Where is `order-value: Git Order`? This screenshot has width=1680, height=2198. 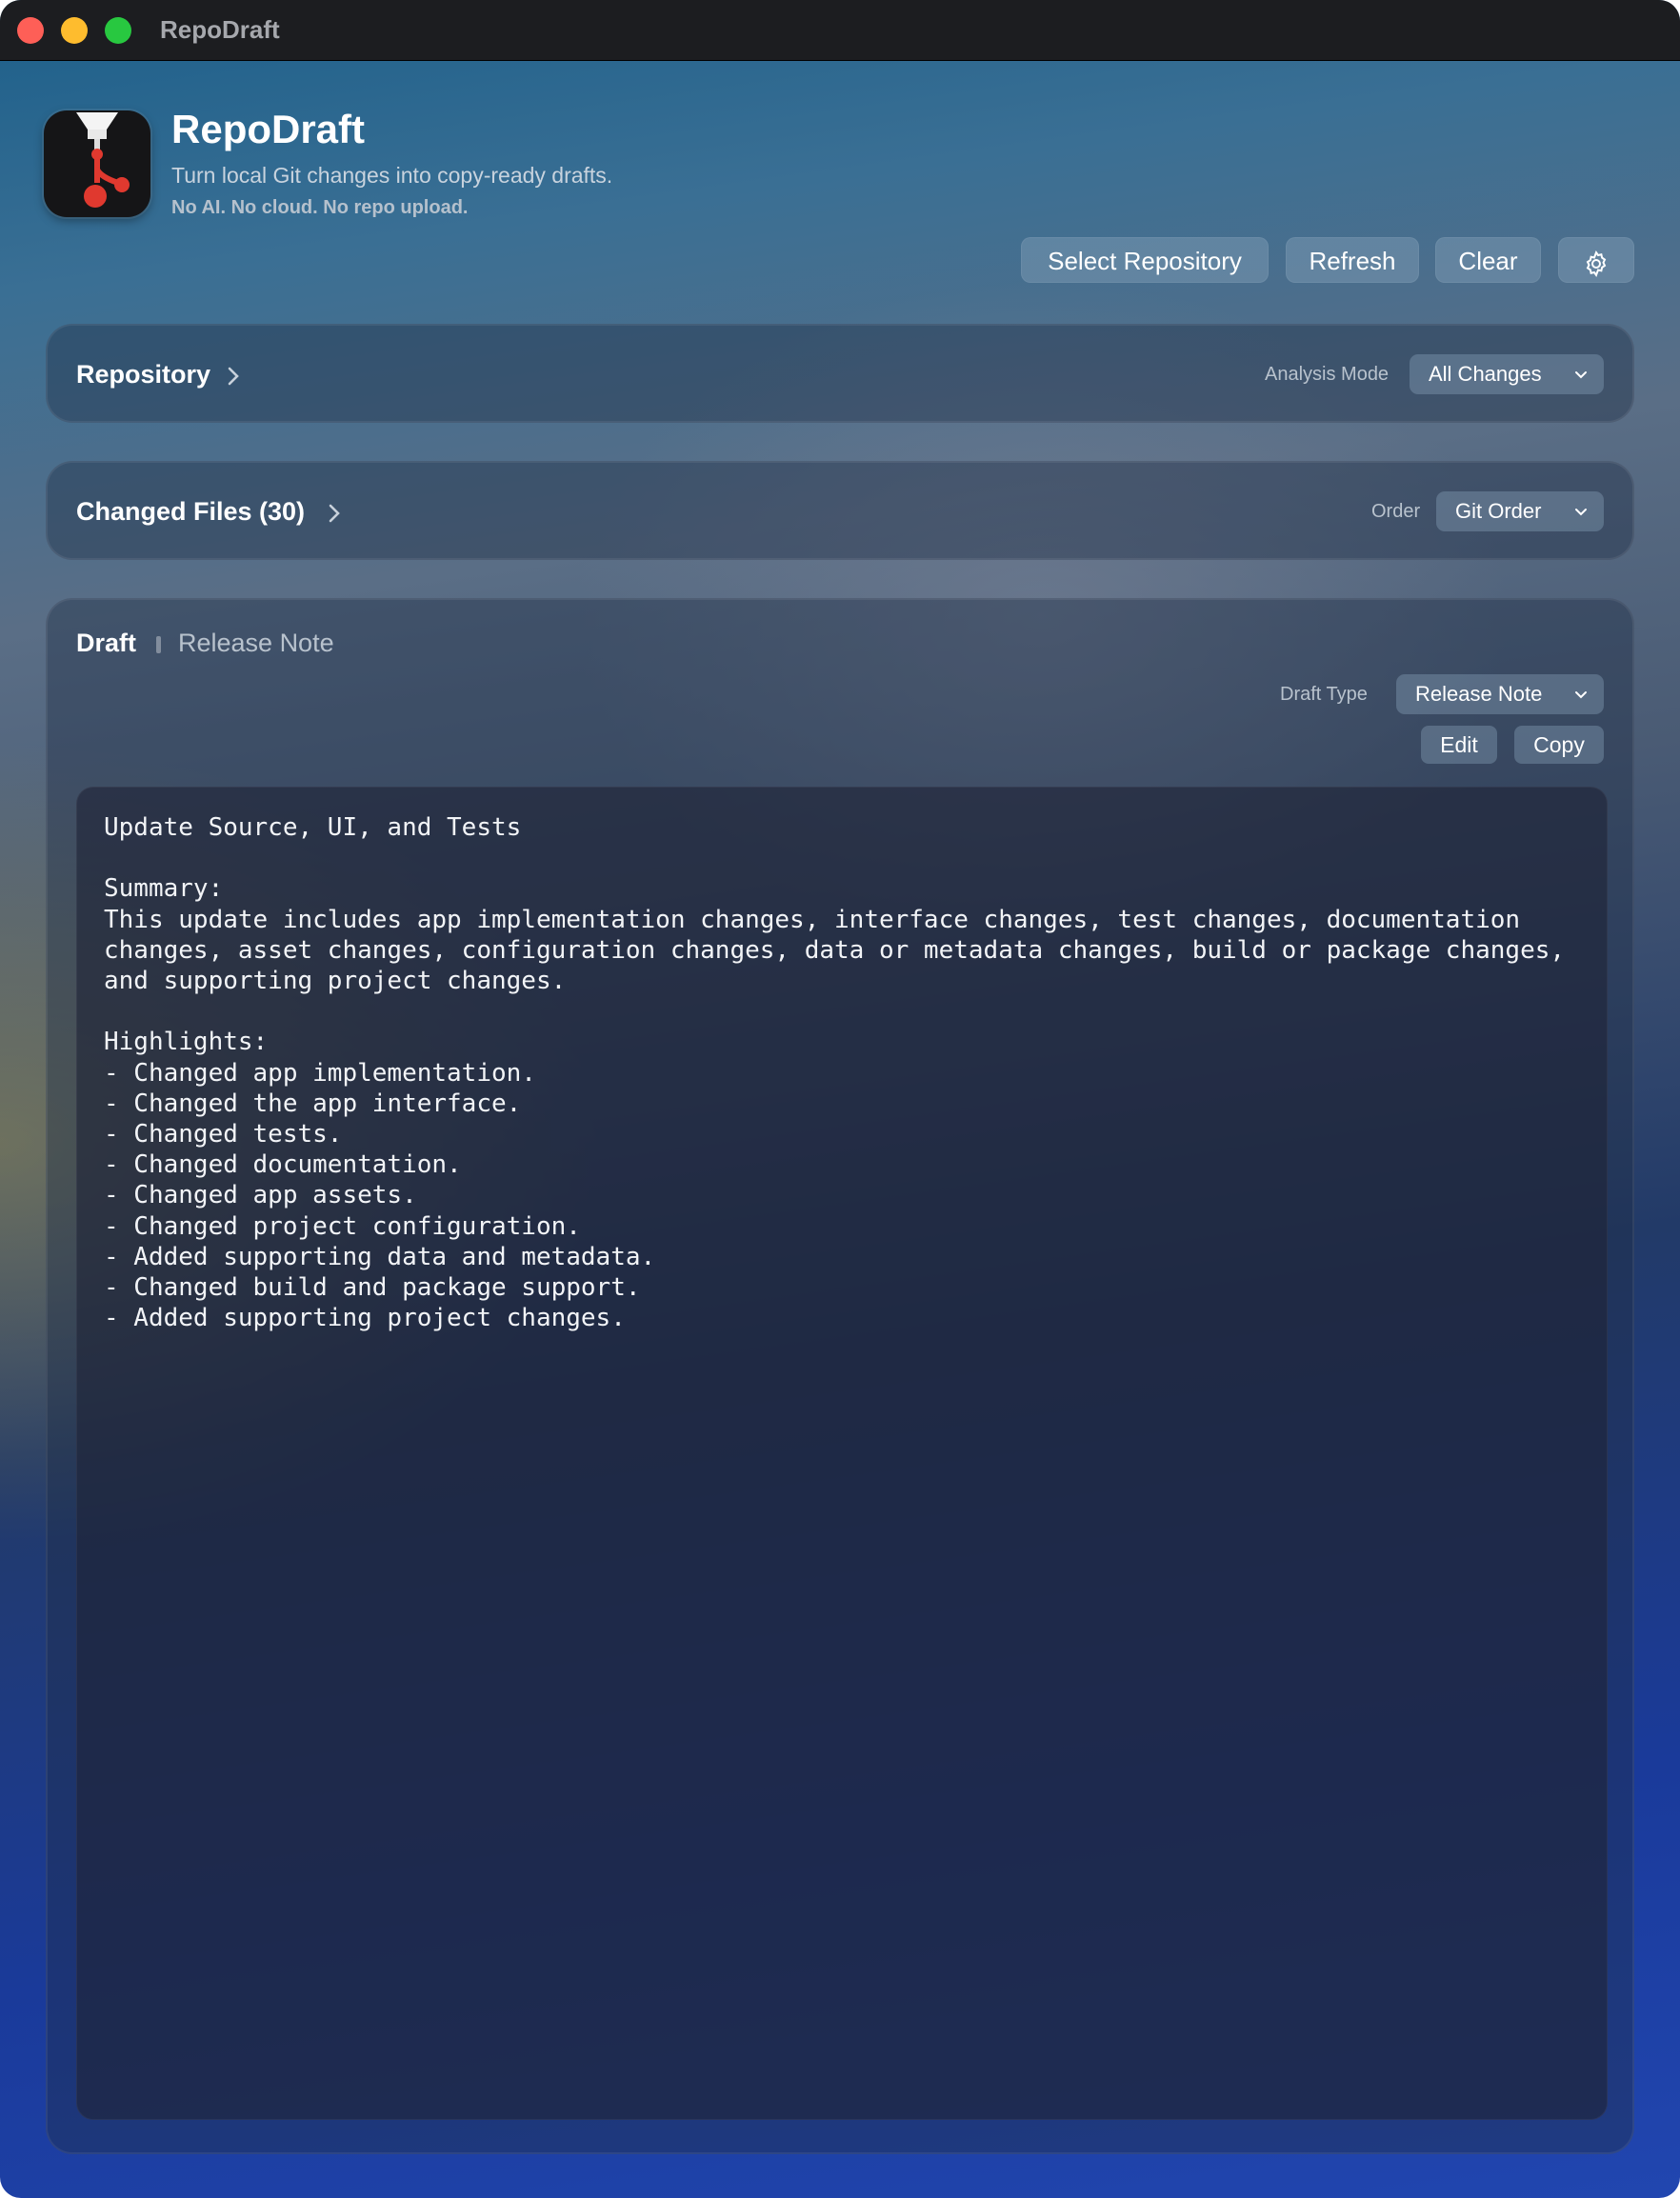
order-value: Git Order is located at coordinates (1498, 511).